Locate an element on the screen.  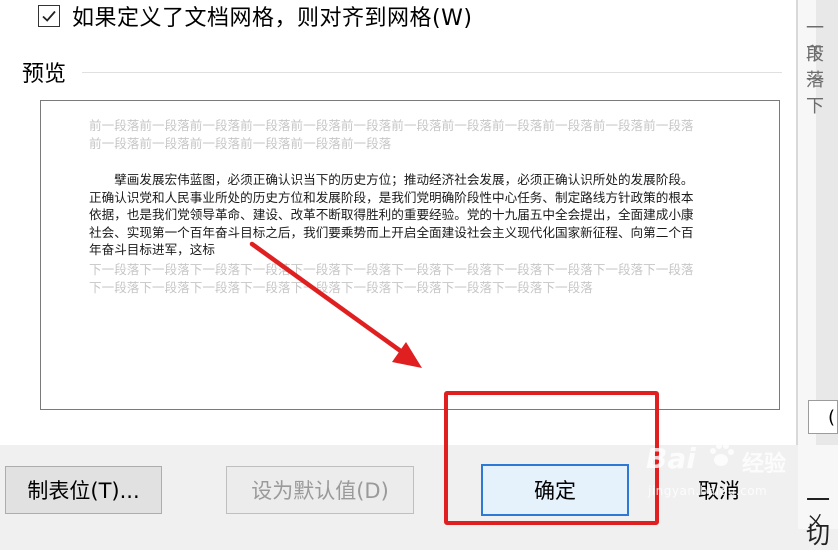
snap-to-grid-checkbox is located at coordinates (49, 16).